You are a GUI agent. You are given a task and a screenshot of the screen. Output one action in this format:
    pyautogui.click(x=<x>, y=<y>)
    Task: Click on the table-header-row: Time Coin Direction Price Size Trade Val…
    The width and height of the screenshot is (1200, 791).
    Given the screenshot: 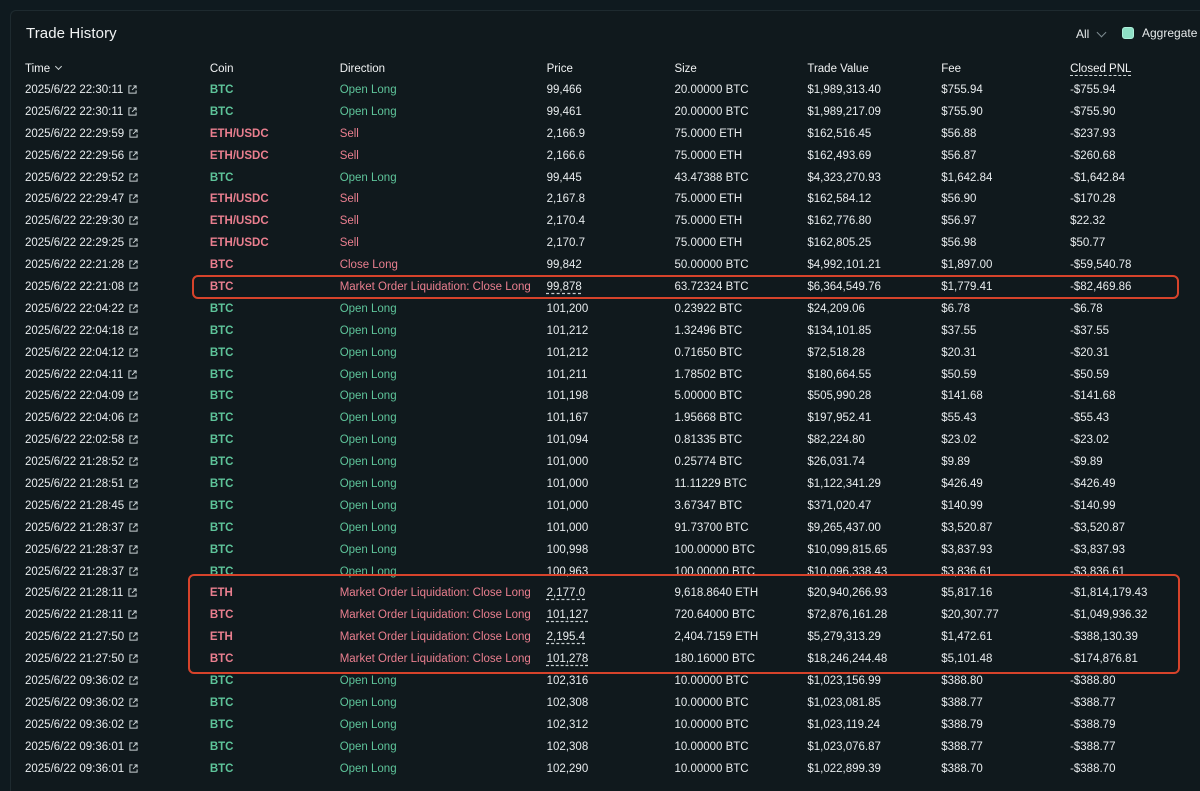 What is the action you would take?
    pyautogui.click(x=612, y=68)
    